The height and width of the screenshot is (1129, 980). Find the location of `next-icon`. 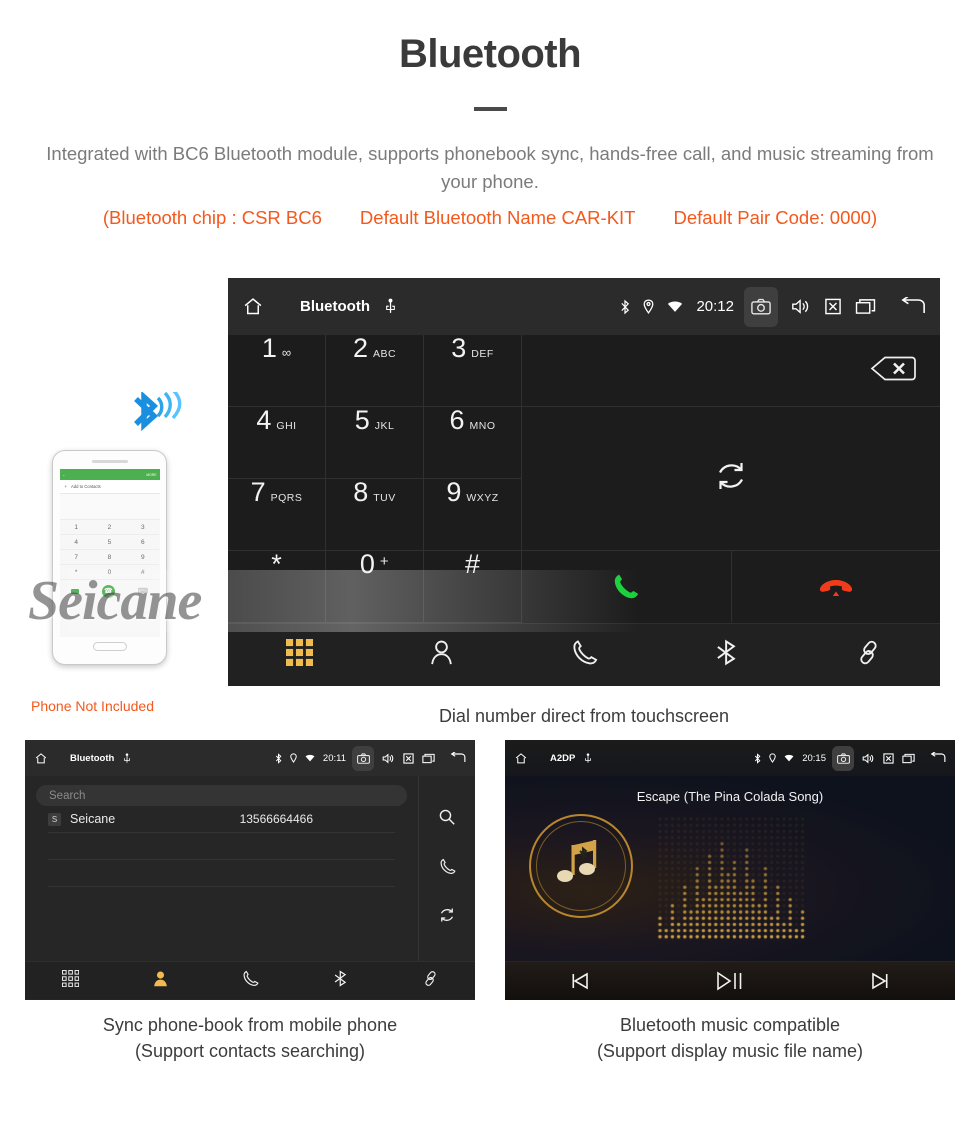

next-icon is located at coordinates (880, 981).